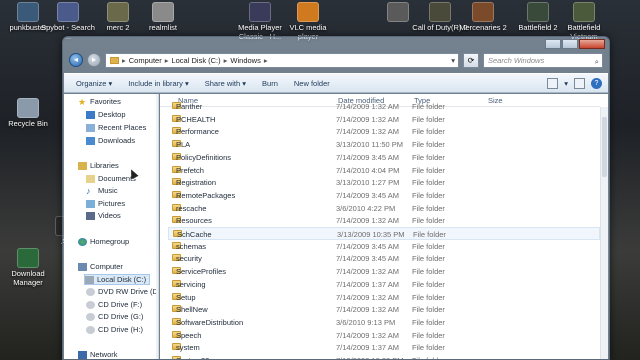 The width and height of the screenshot is (640, 360). Describe the element at coordinates (122, 279) in the screenshot. I see `nav-label: Local Disk (C:)` at that location.